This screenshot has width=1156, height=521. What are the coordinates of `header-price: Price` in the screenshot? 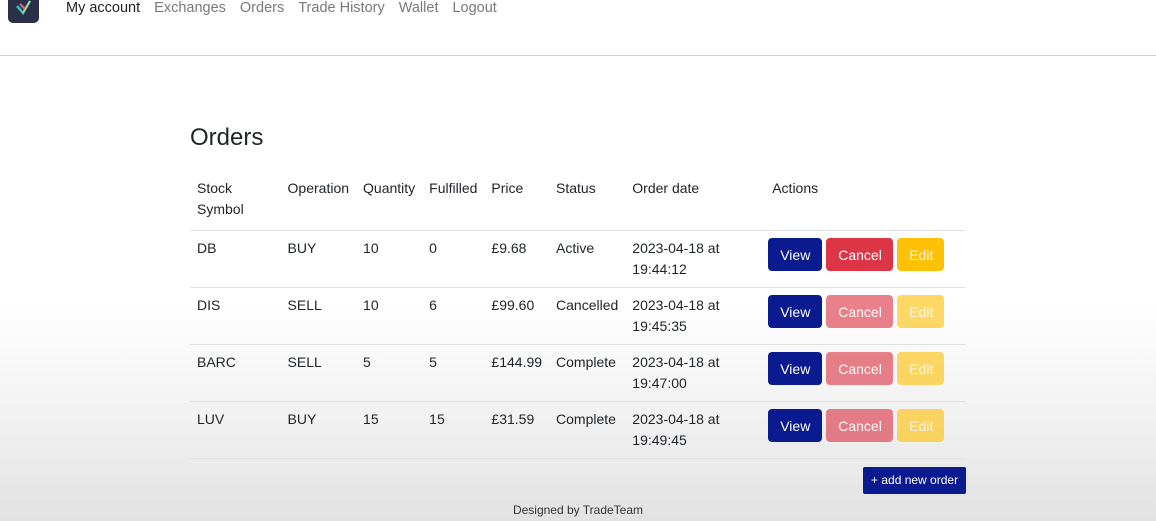 It's located at (517, 200).